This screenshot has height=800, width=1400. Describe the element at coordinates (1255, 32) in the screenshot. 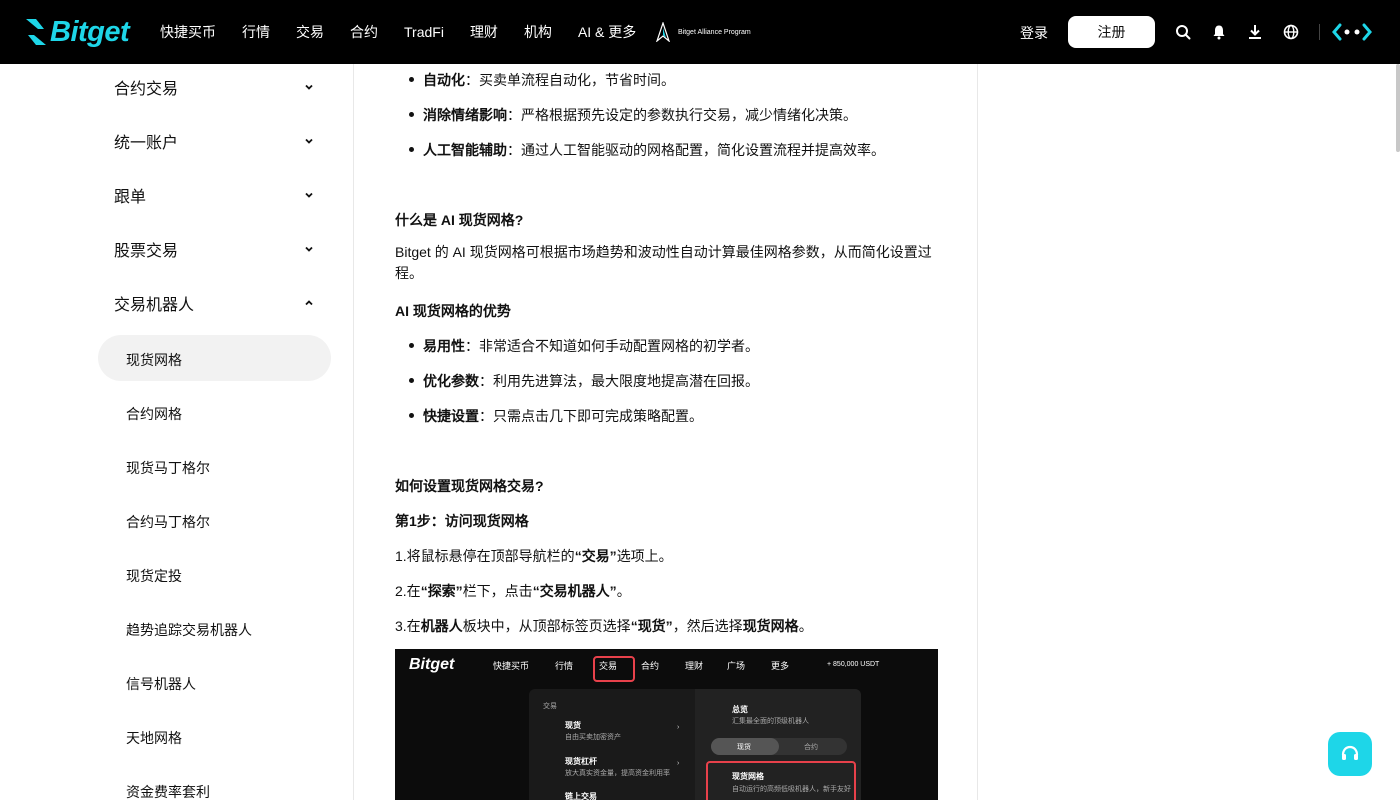

I see `download-icon` at that location.